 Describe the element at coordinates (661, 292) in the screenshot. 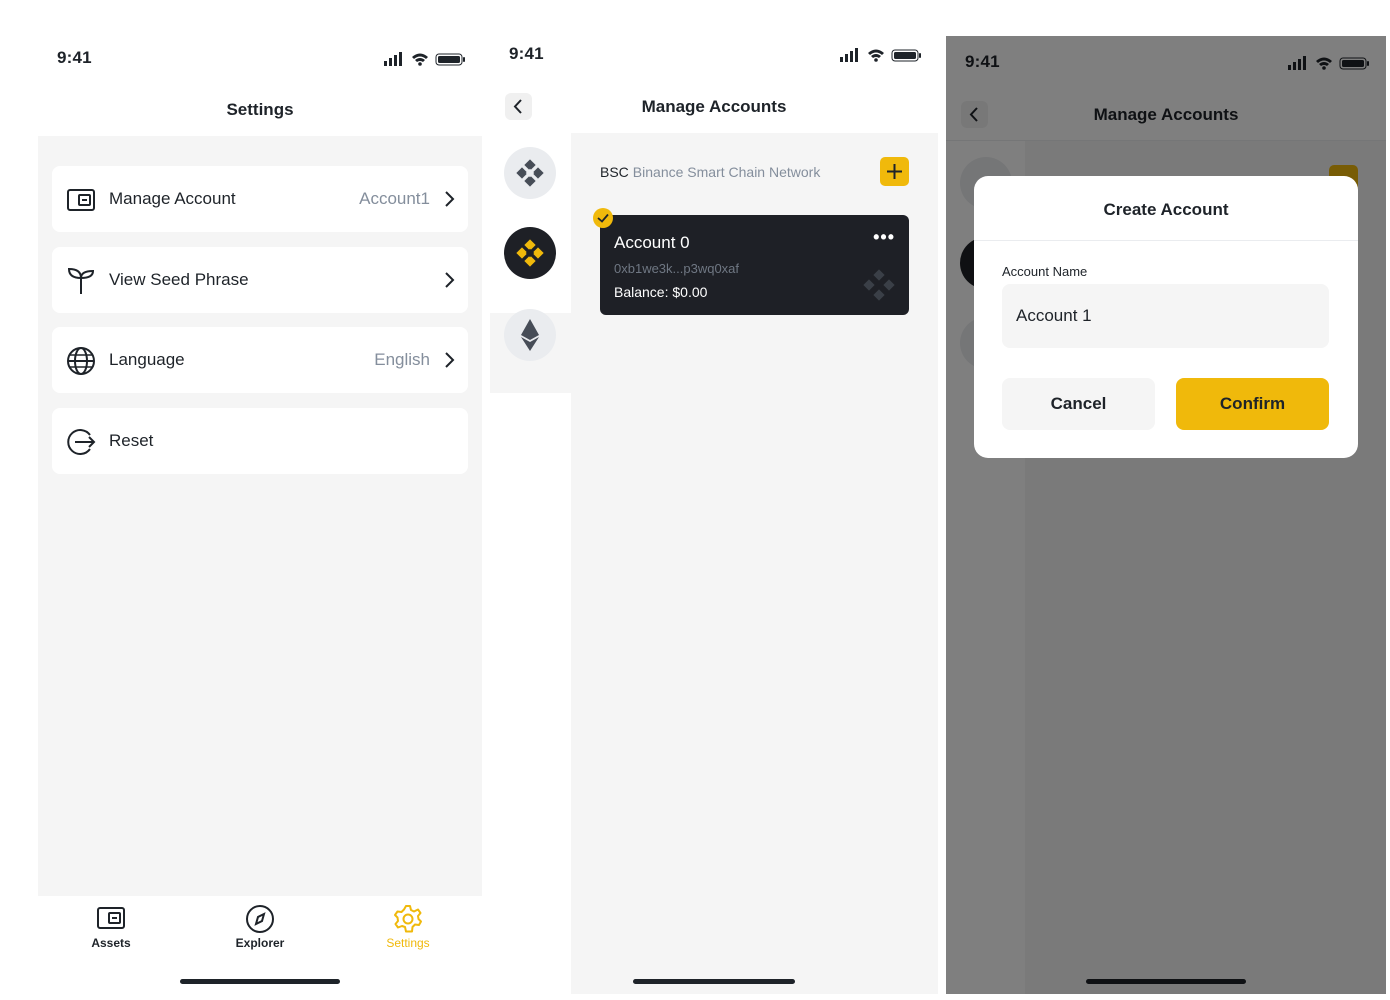

I see `account-balance: Balance: $0.00` at that location.